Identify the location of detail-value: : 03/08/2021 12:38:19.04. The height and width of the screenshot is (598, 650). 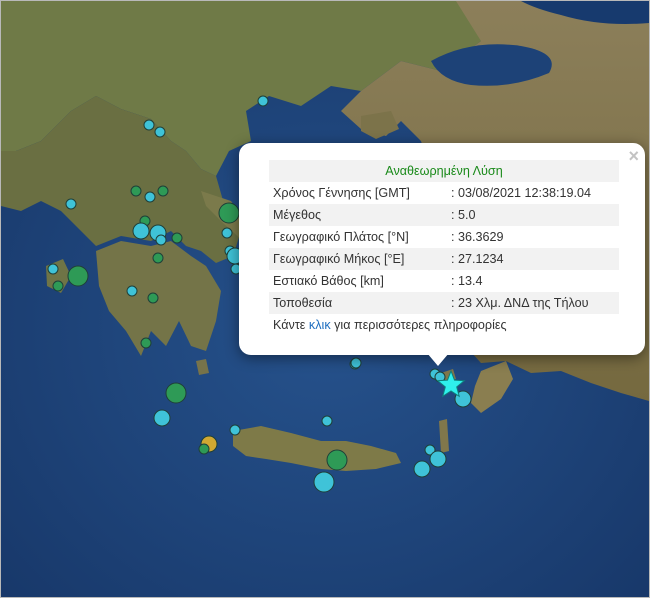
(521, 193).